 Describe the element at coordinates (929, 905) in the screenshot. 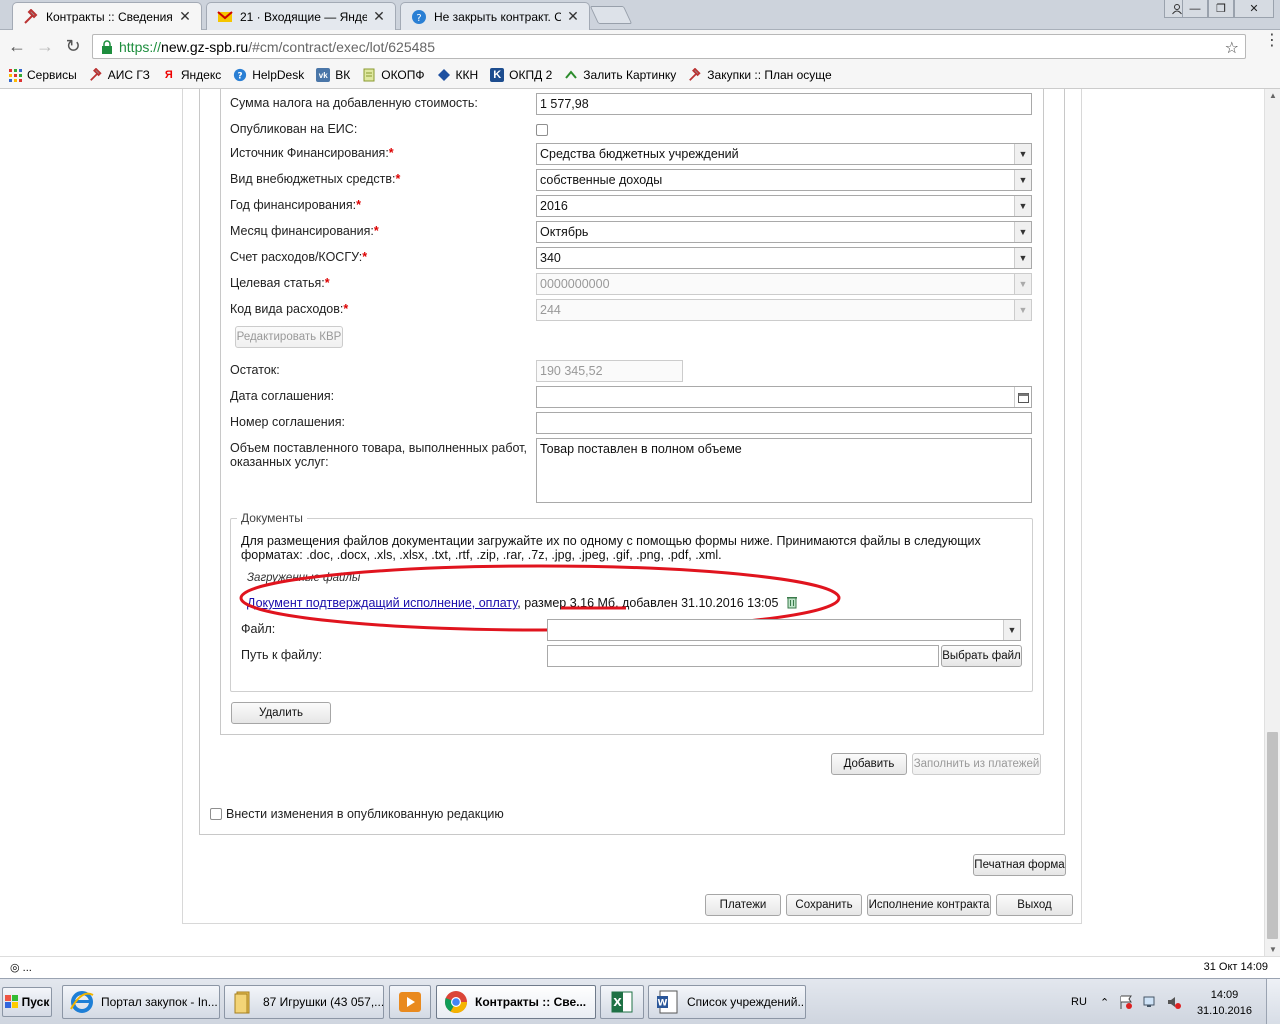

I see `contract-execution-button: Исполнение контракта` at that location.